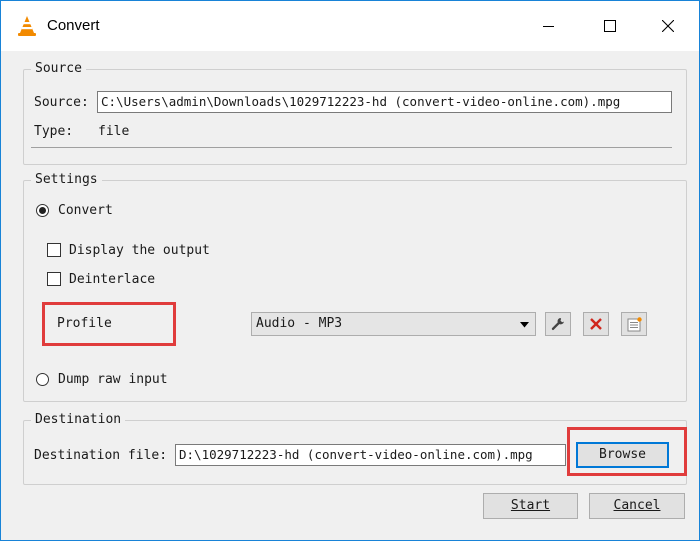  I want to click on profile-label: Profile, so click(84, 323).